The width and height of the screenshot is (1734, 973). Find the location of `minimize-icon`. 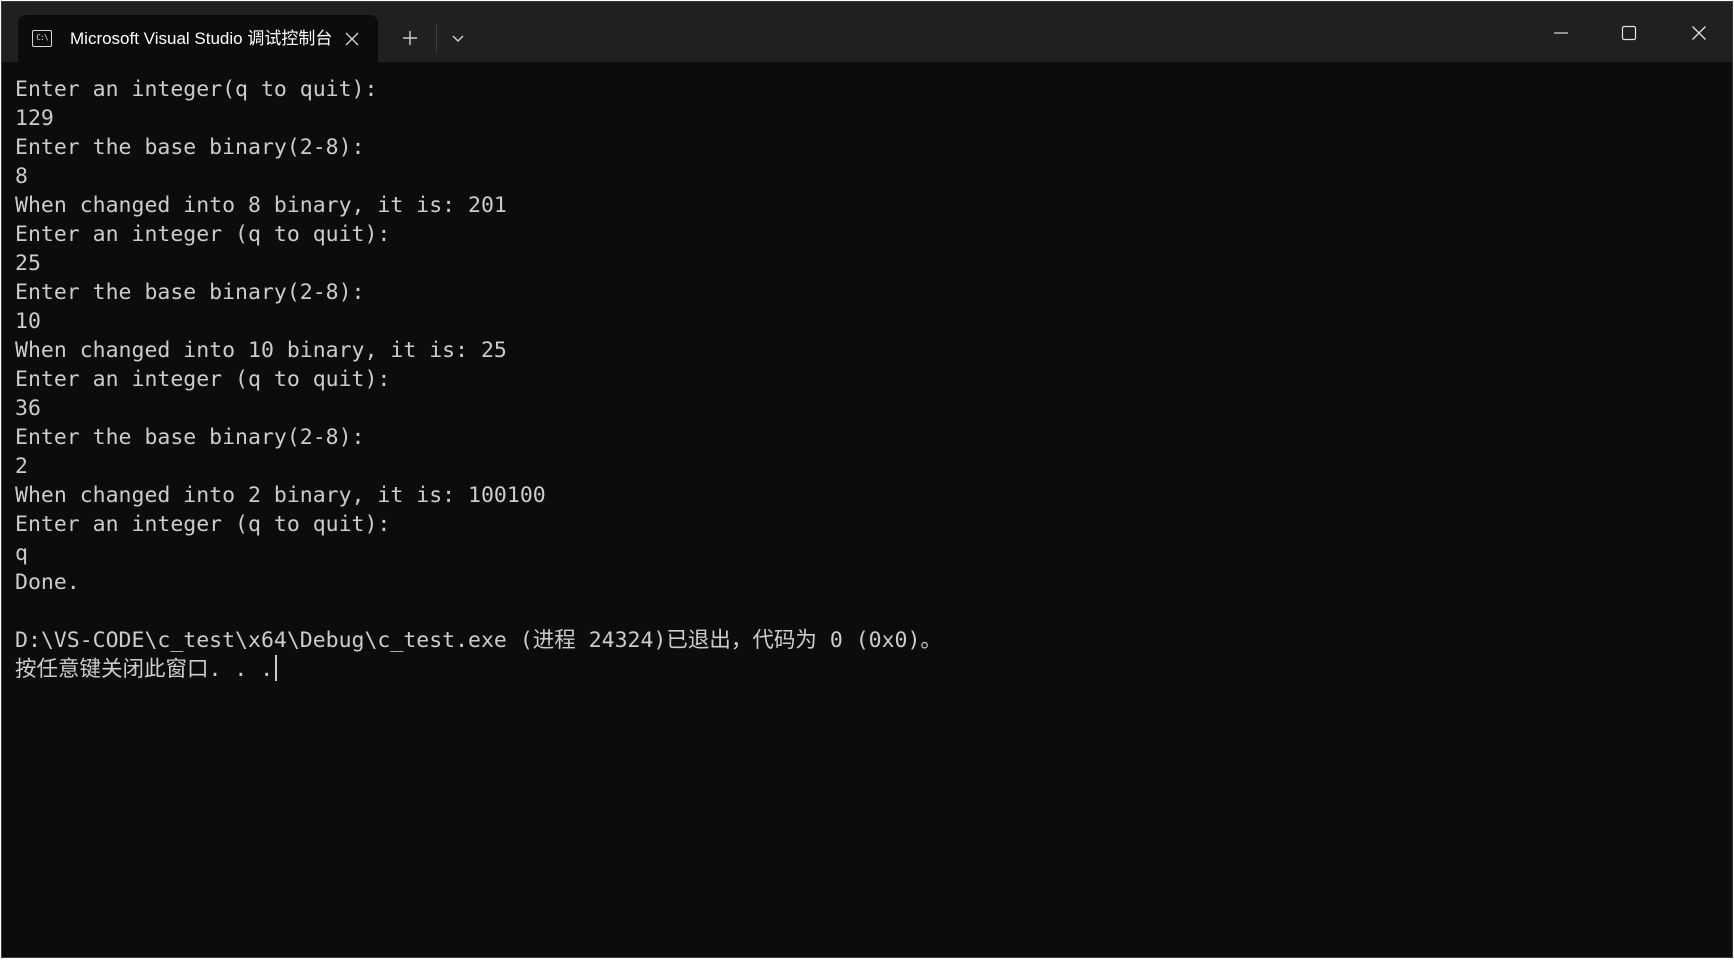

minimize-icon is located at coordinates (1561, 33).